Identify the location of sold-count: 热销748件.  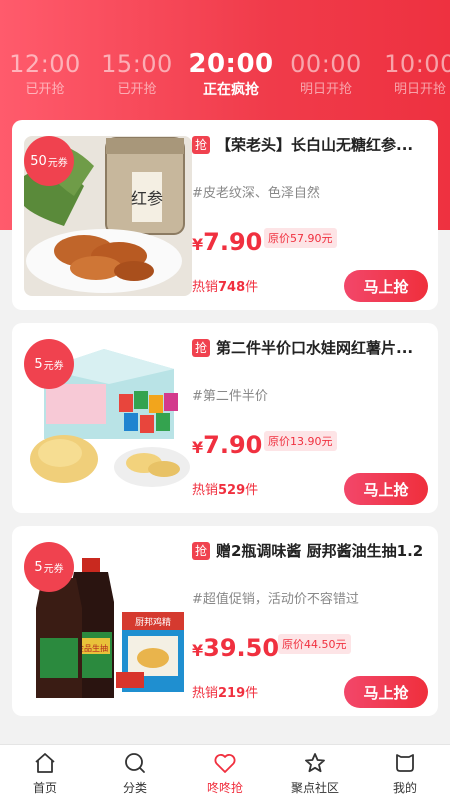
(225, 285).